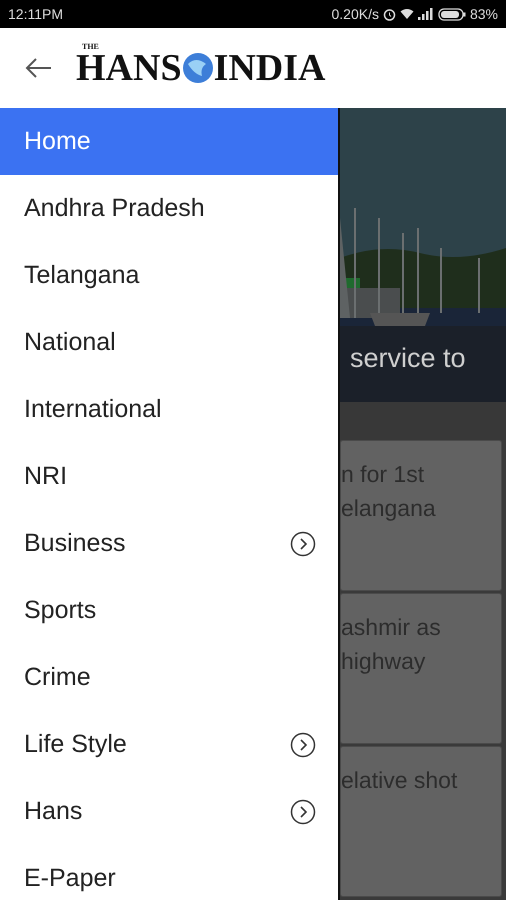  Describe the element at coordinates (407, 14) in the screenshot. I see `wifi-icon` at that location.